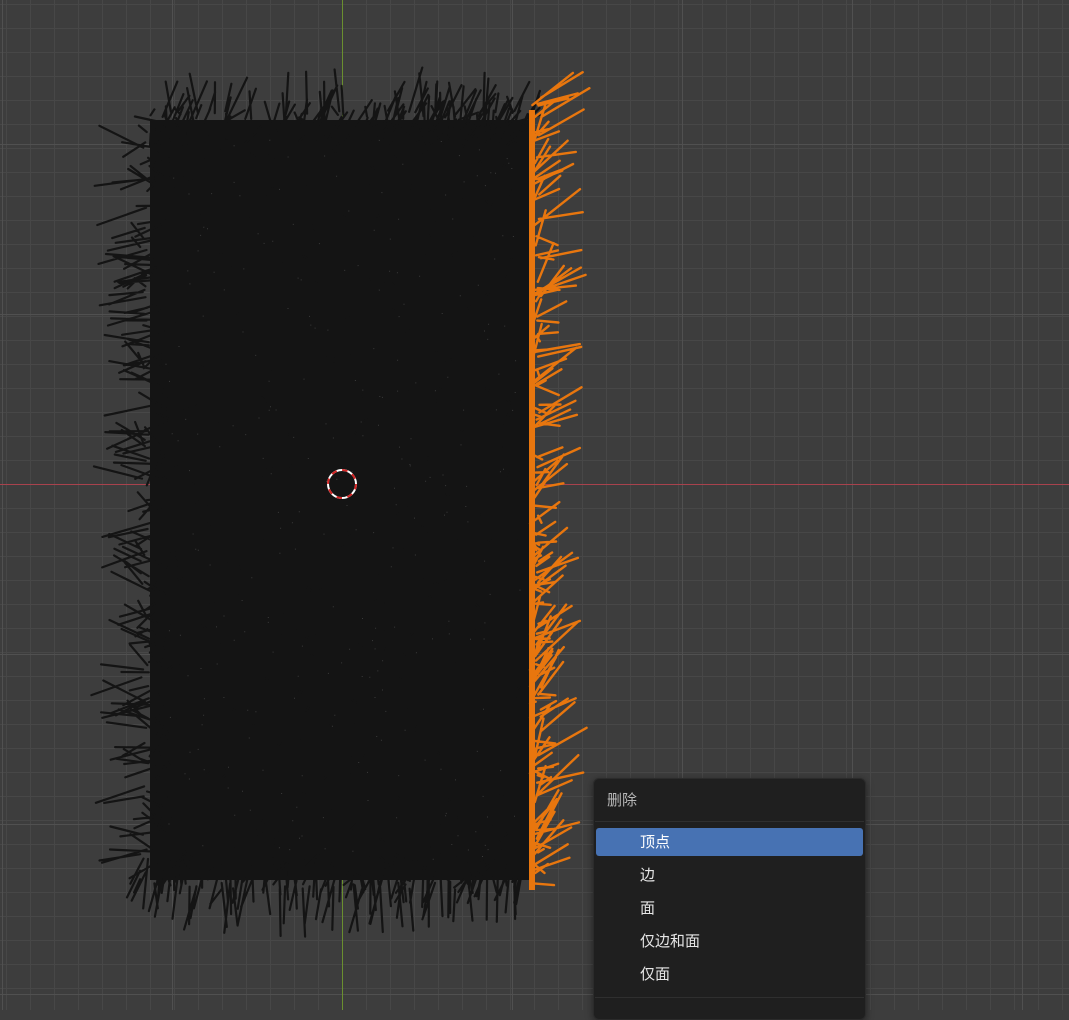  What do you see at coordinates (729, 875) in the screenshot?
I see `menu-item-edges: 边` at bounding box center [729, 875].